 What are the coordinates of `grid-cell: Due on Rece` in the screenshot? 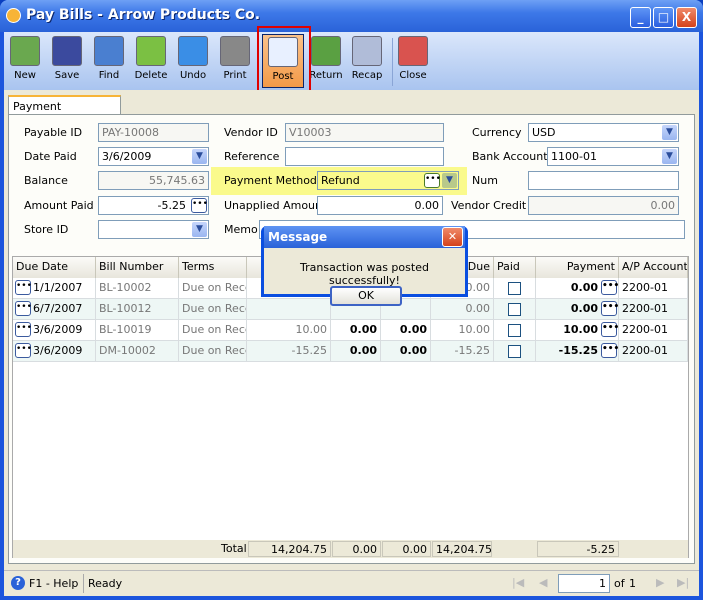 It's located at (213, 351).